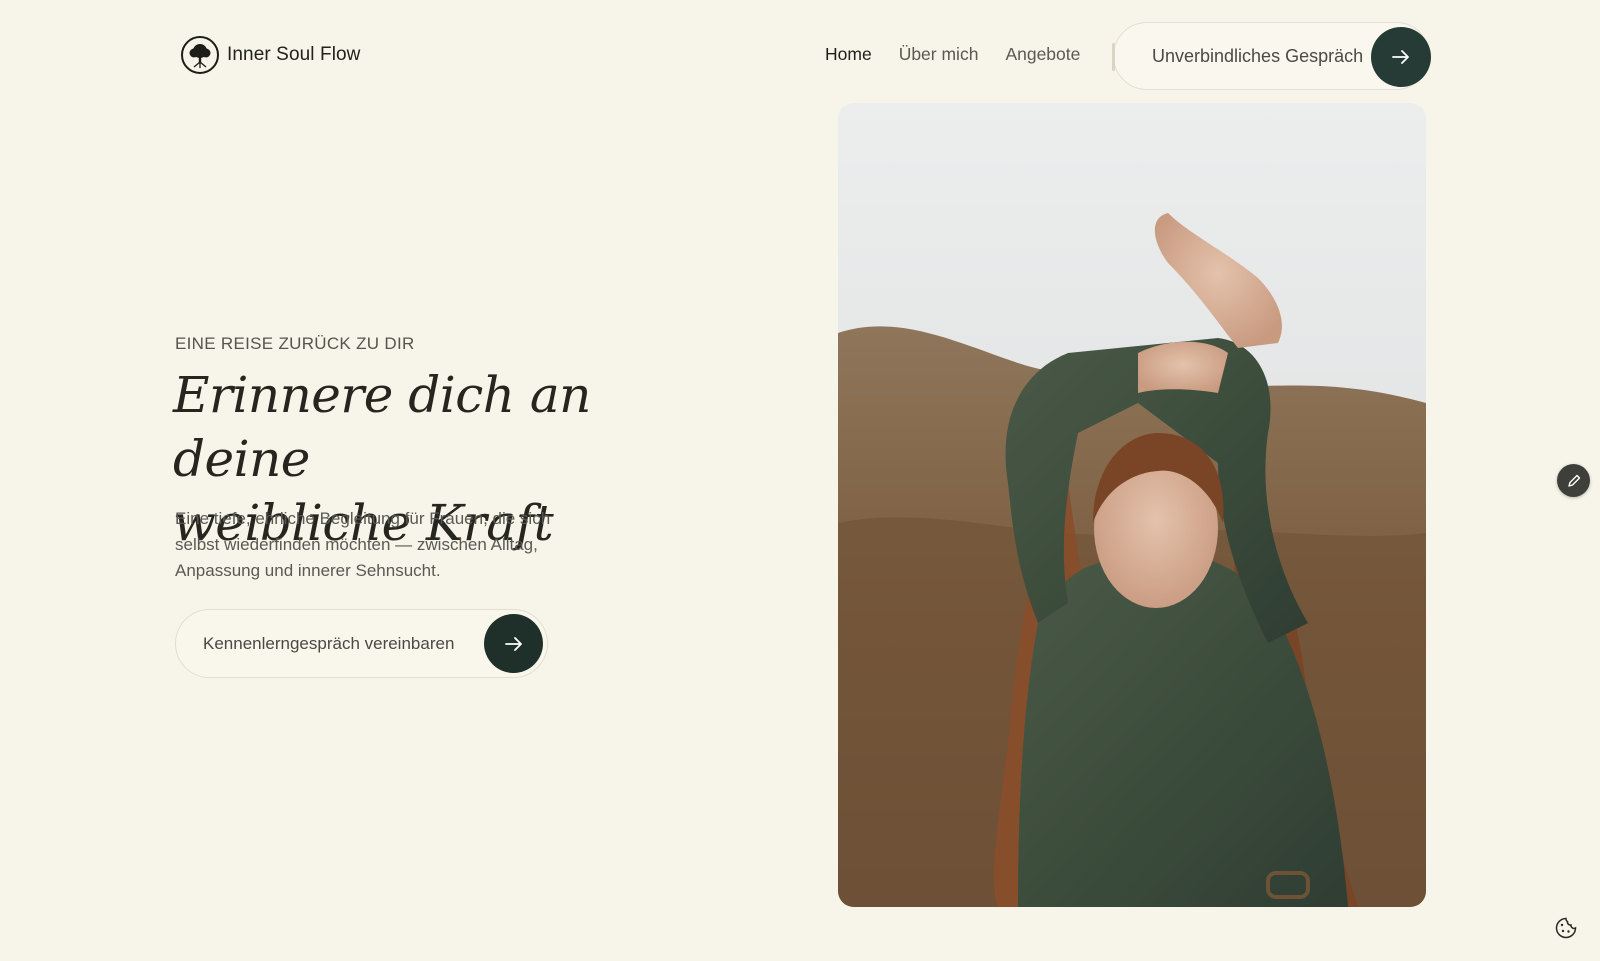  What do you see at coordinates (200, 55) in the screenshot?
I see `tree-of-life-icon` at bounding box center [200, 55].